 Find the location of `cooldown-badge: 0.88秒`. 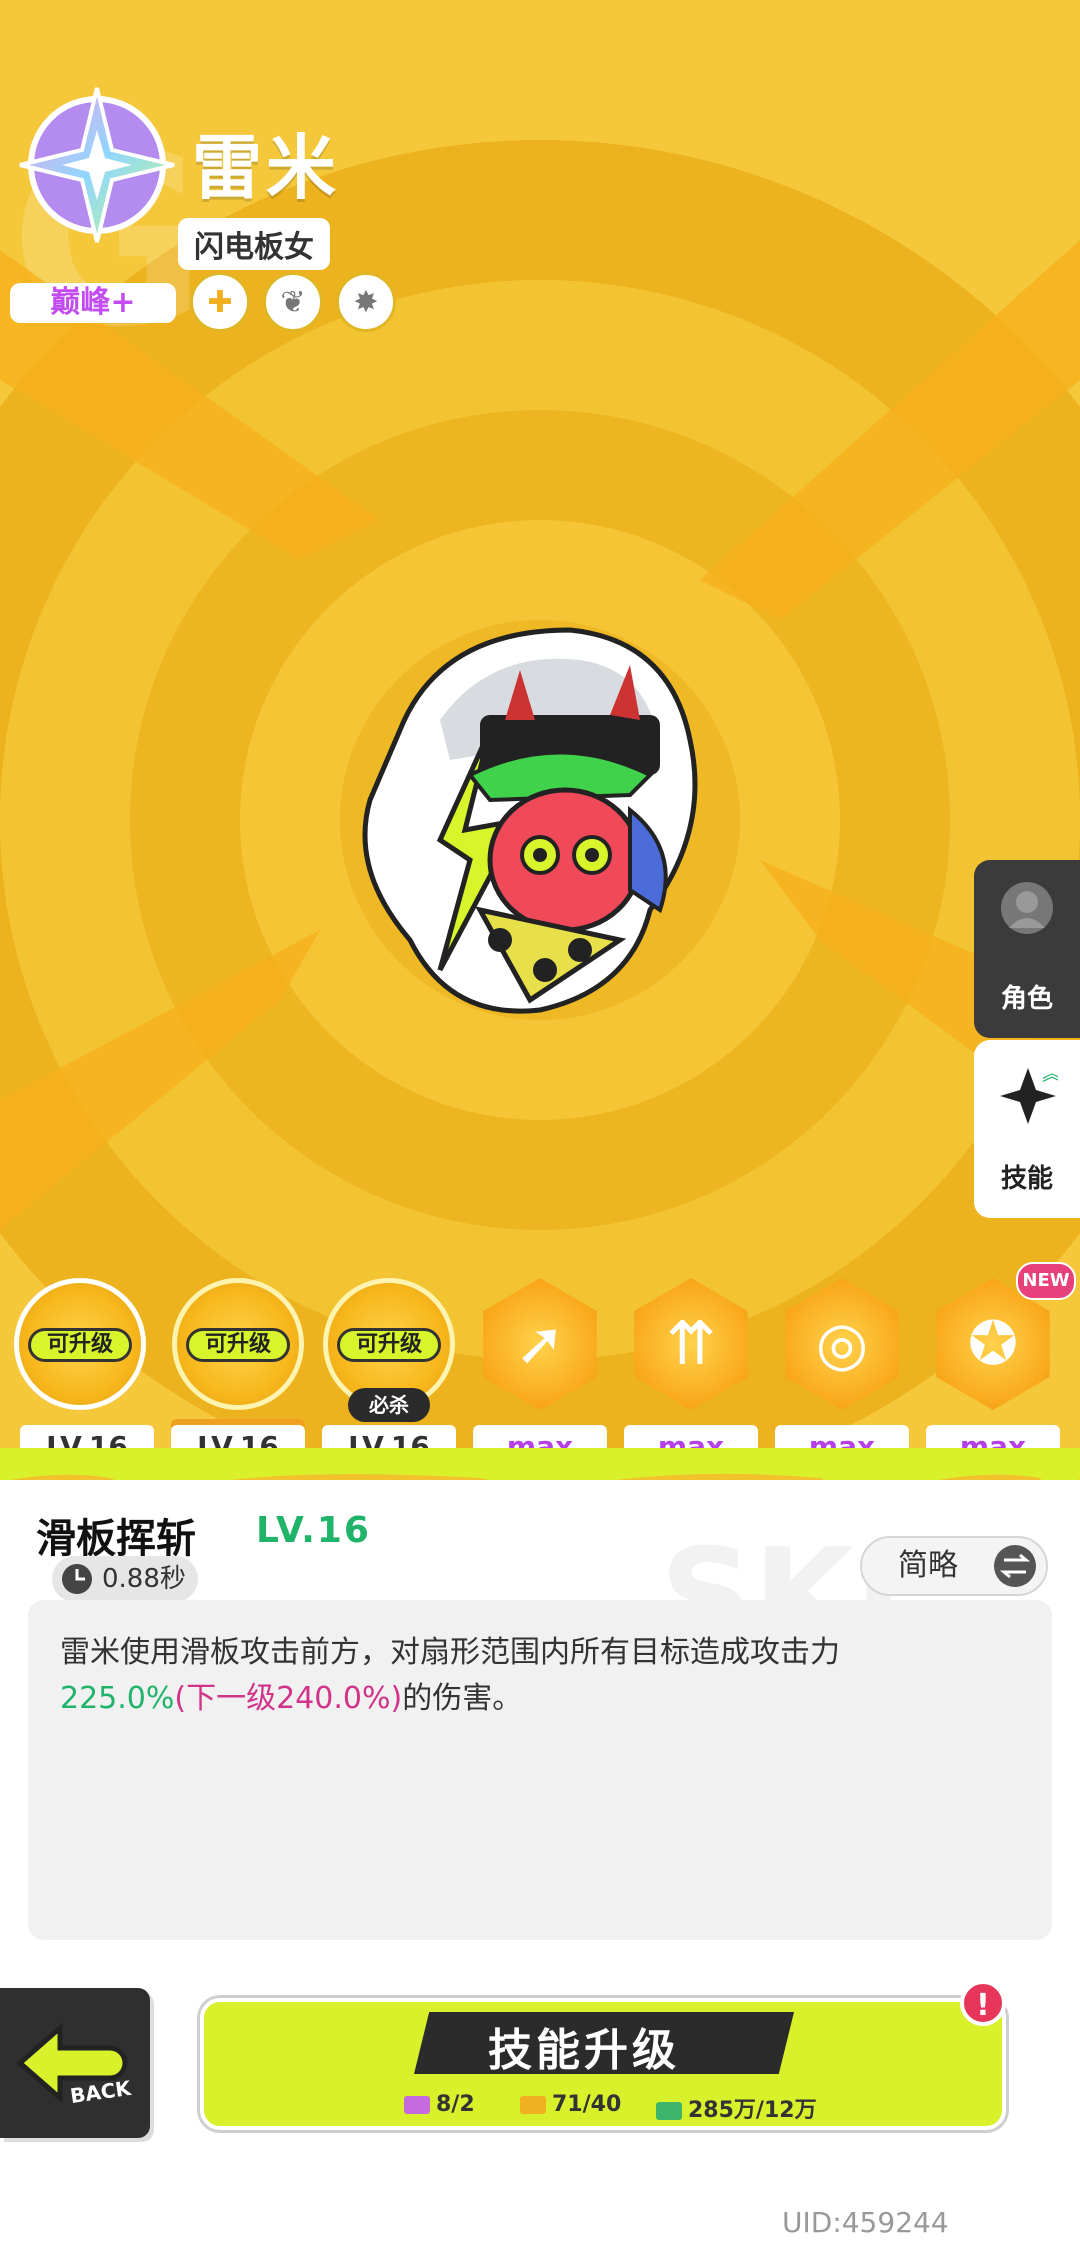

cooldown-badge: 0.88秒 is located at coordinates (125, 1579).